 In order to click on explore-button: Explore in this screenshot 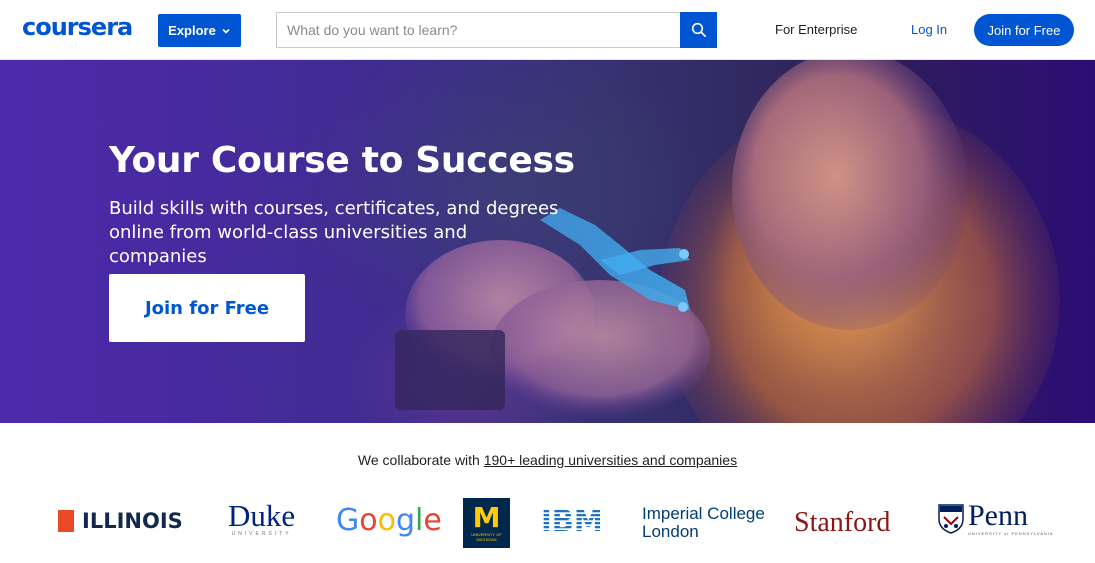, I will do `click(199, 30)`.